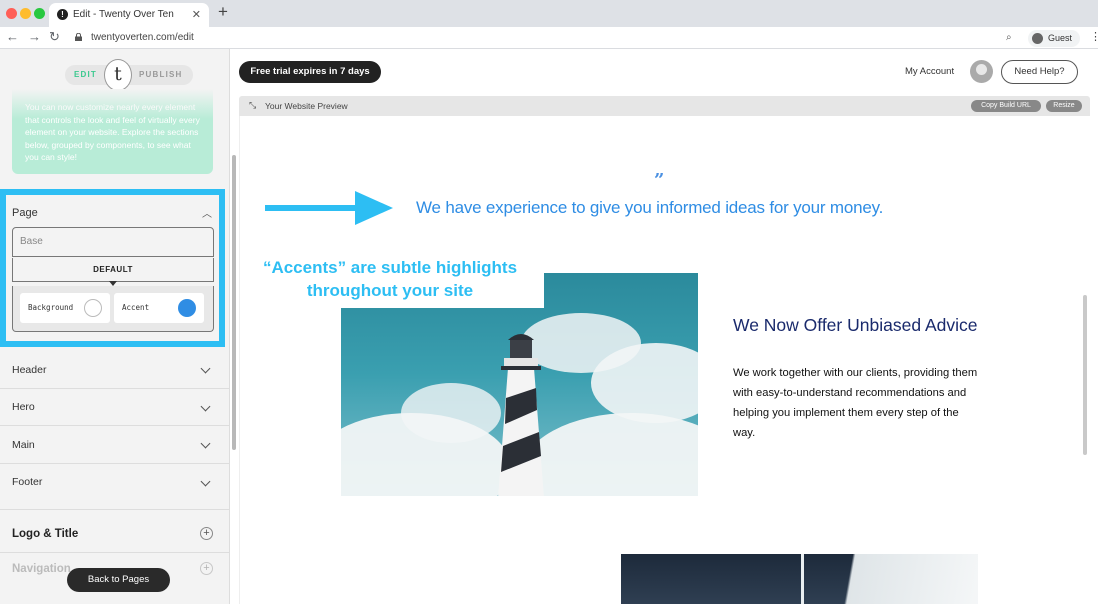 The width and height of the screenshot is (1098, 604). I want to click on page-section-panel: Page ︿ Base DEFAULT Background Accent, so click(112, 268).